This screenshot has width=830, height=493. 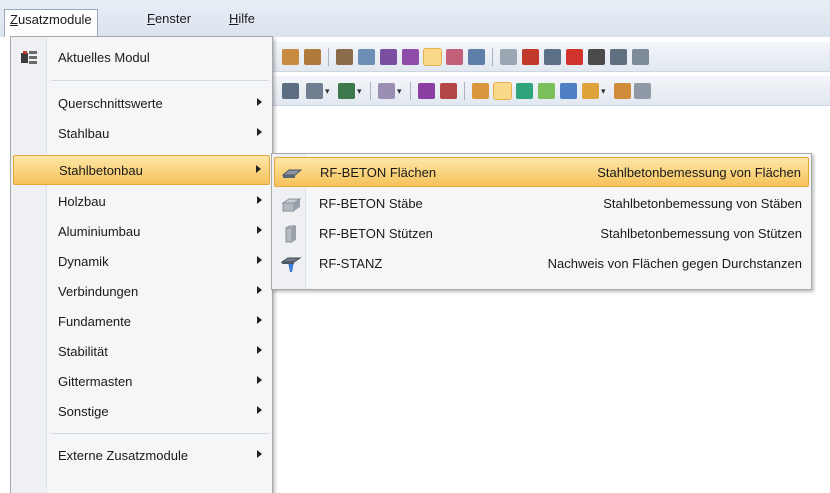 What do you see at coordinates (596, 57) in the screenshot?
I see `load-icon` at bounding box center [596, 57].